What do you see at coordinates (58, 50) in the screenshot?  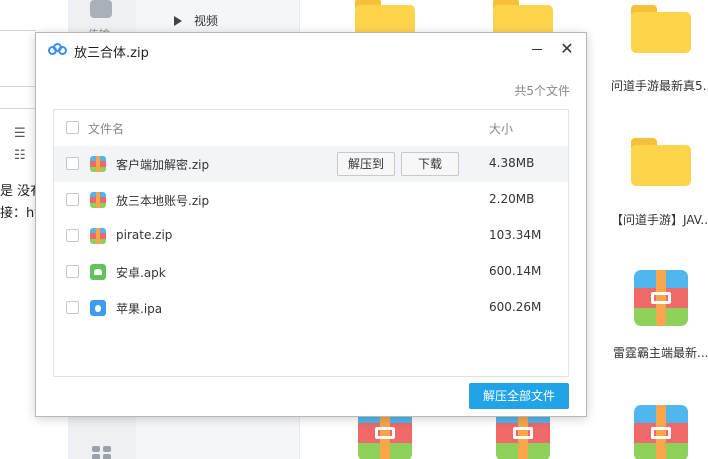 I see `cloud-logo-icon` at bounding box center [58, 50].